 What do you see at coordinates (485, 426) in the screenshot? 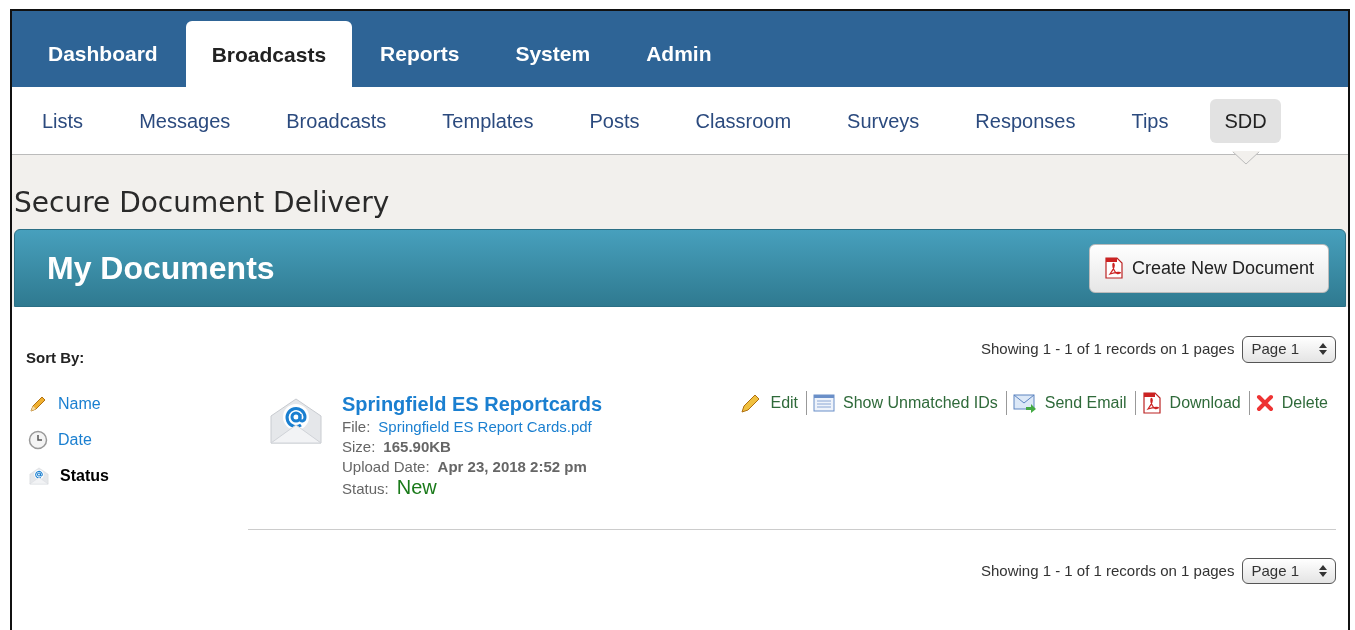
I see `file-link: Springfield ES Report Cards.pdf` at bounding box center [485, 426].